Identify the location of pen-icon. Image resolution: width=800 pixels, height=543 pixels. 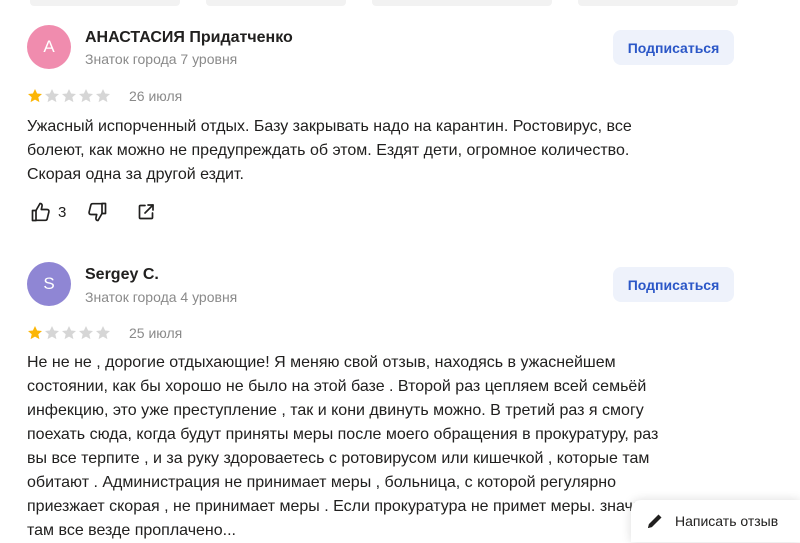
(655, 521).